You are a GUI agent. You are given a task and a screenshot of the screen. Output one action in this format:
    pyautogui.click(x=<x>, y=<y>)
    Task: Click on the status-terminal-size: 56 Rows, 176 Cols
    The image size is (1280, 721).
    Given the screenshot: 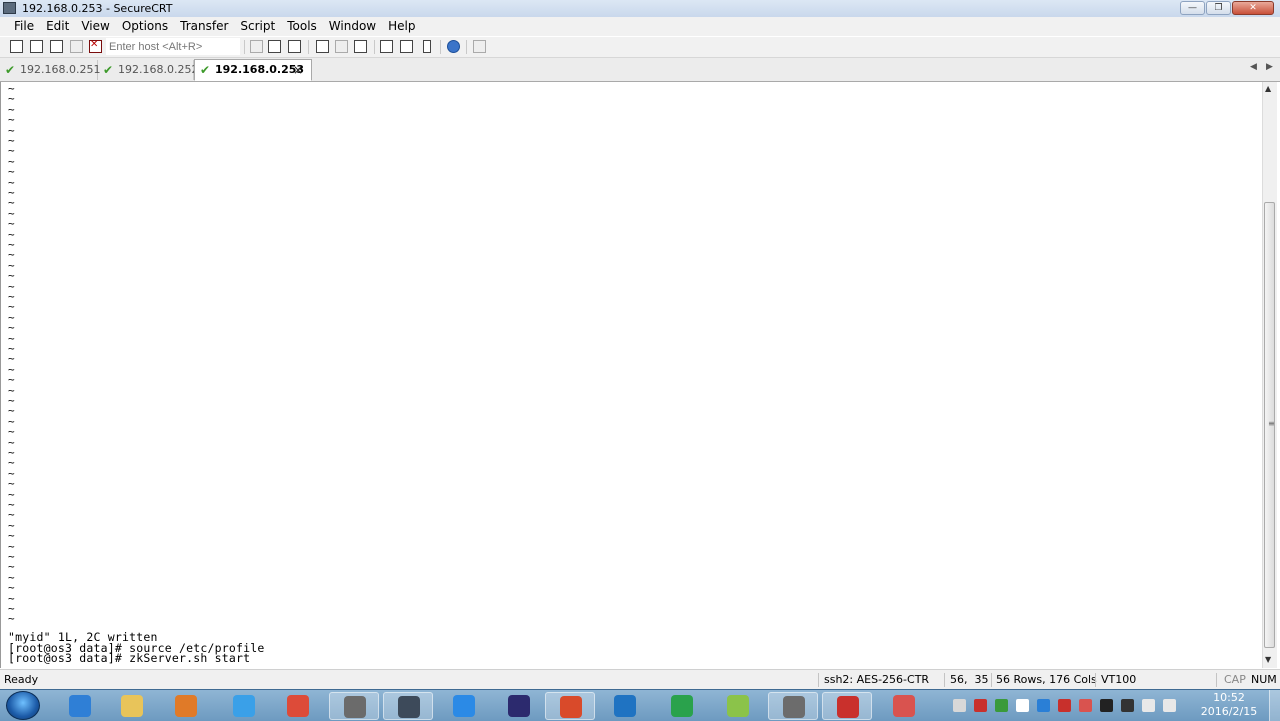 What is the action you would take?
    pyautogui.click(x=1046, y=679)
    